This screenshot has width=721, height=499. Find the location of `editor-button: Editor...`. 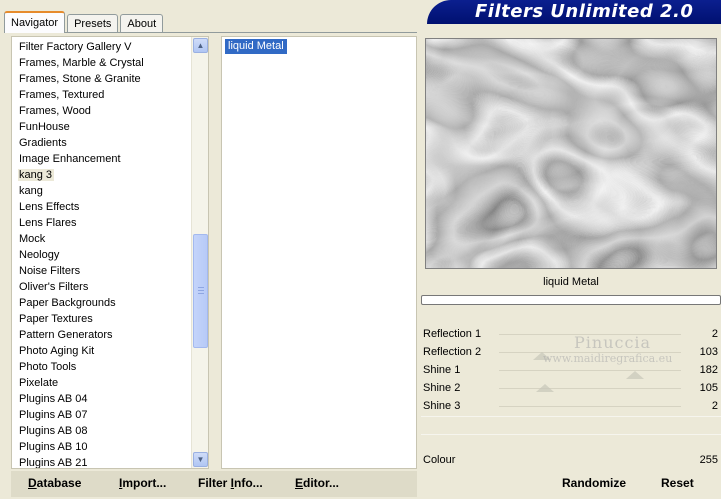

editor-button: Editor... is located at coordinates (317, 483).